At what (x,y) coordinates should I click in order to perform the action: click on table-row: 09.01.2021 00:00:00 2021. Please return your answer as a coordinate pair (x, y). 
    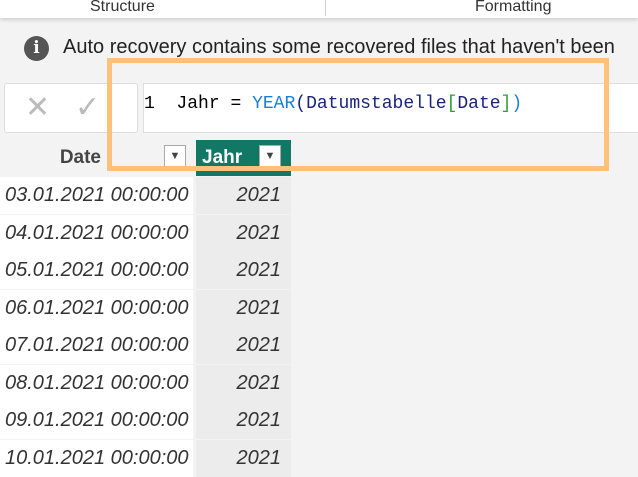
    Looking at the image, I should click on (145, 420).